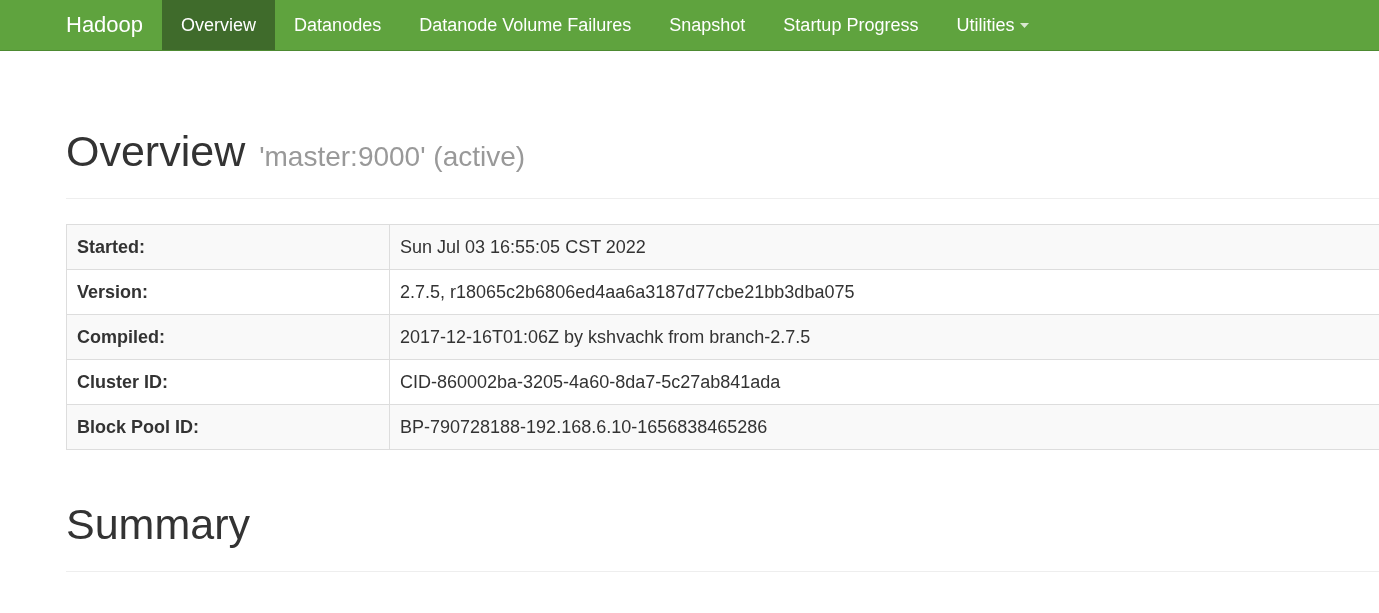 This screenshot has height=613, width=1379. Describe the element at coordinates (228, 292) in the screenshot. I see `table-cell: Version:` at that location.